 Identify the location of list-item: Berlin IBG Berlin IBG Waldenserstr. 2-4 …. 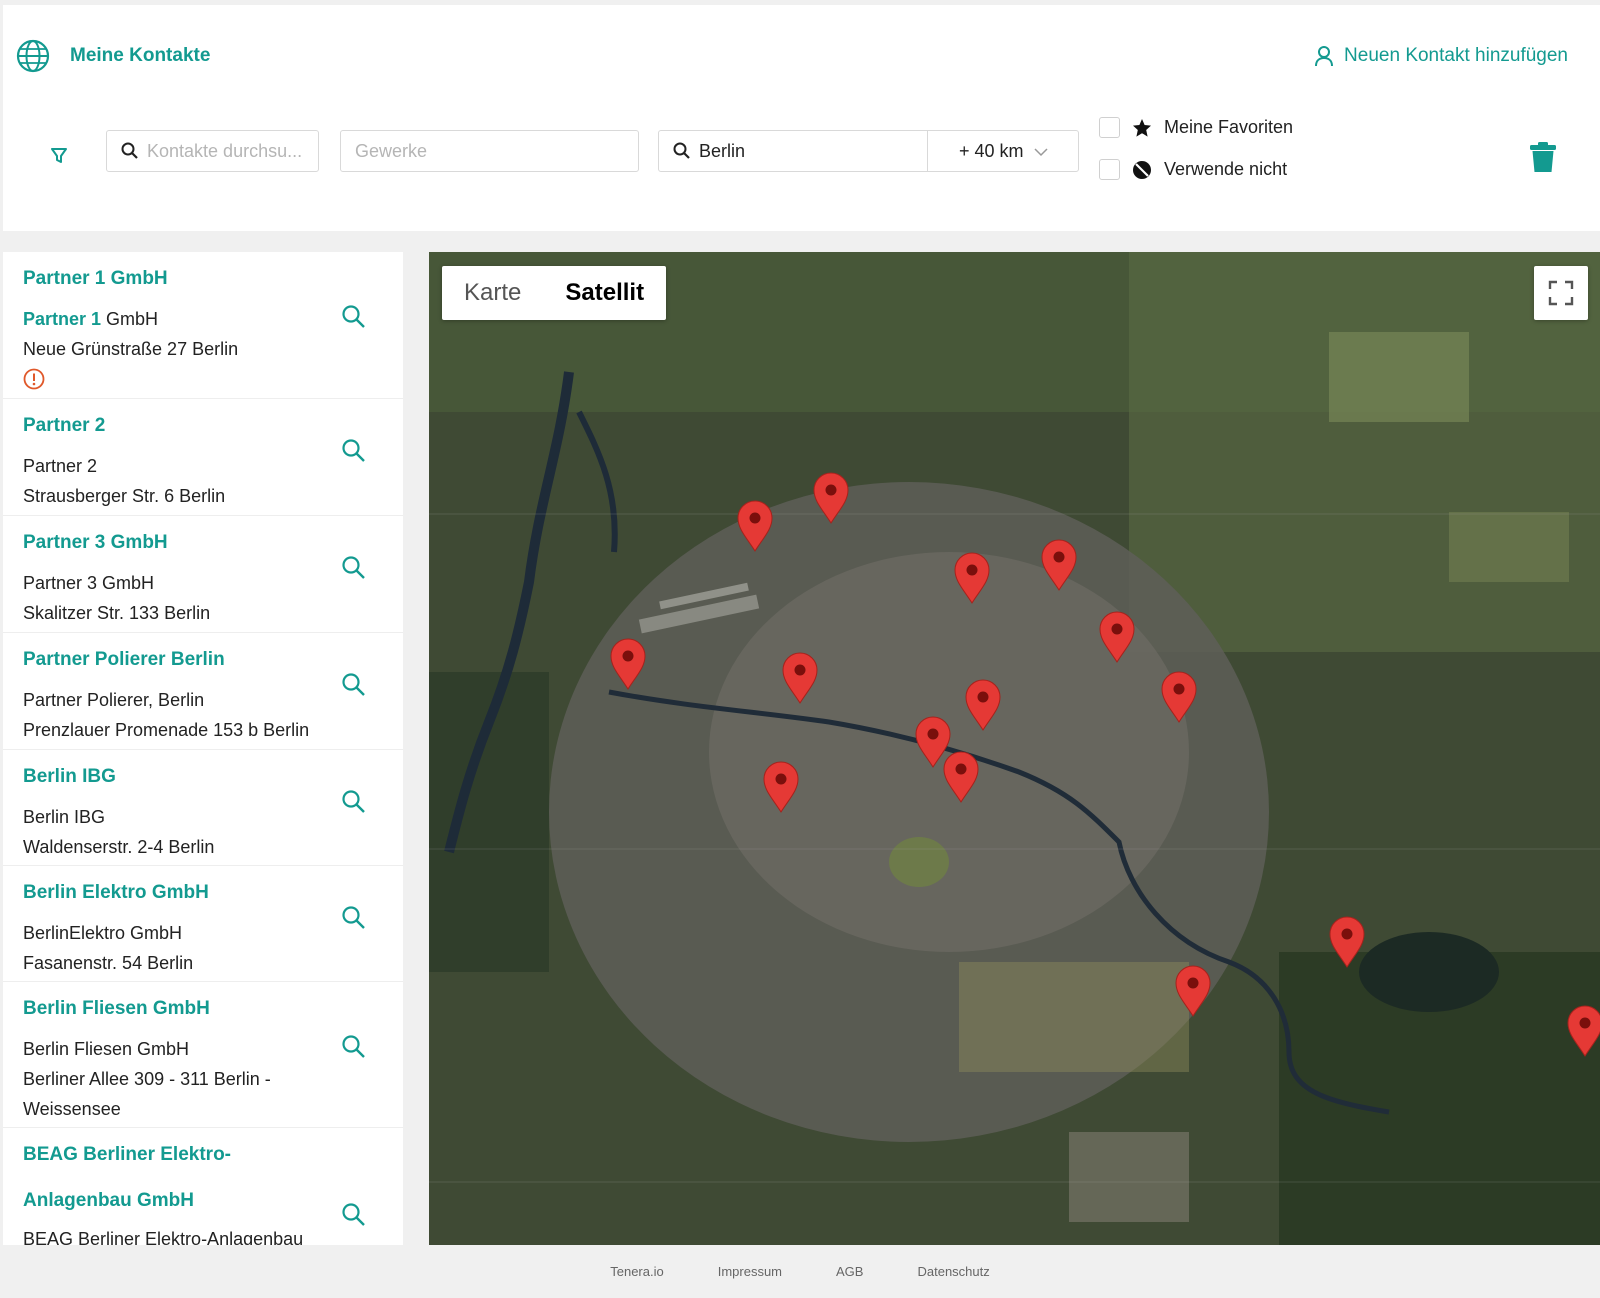
(203, 808).